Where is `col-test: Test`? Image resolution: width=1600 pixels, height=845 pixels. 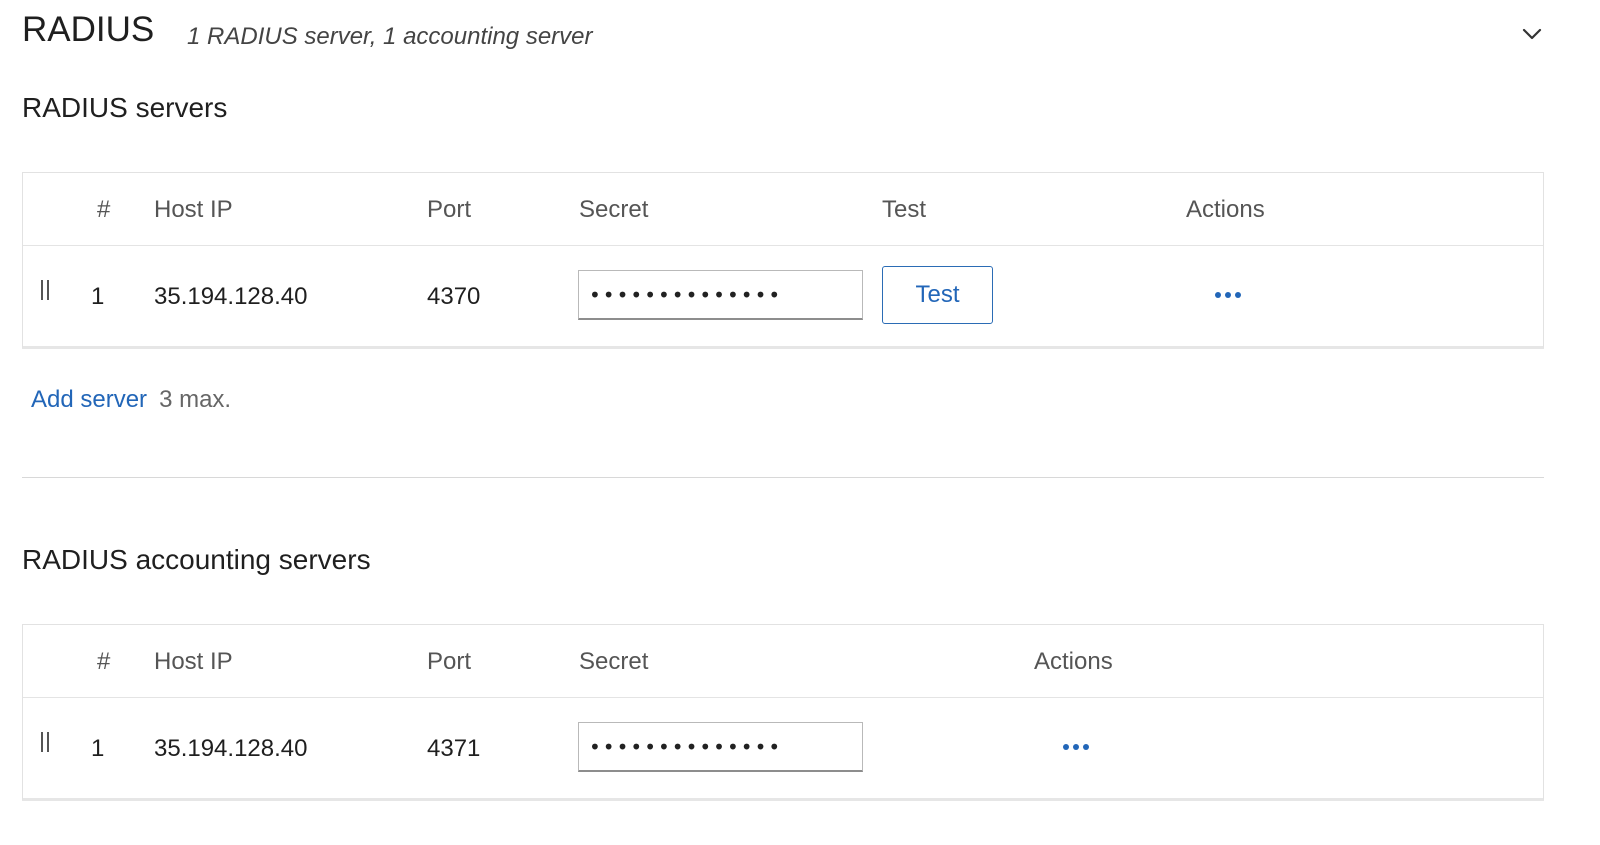
col-test: Test is located at coordinates (904, 209).